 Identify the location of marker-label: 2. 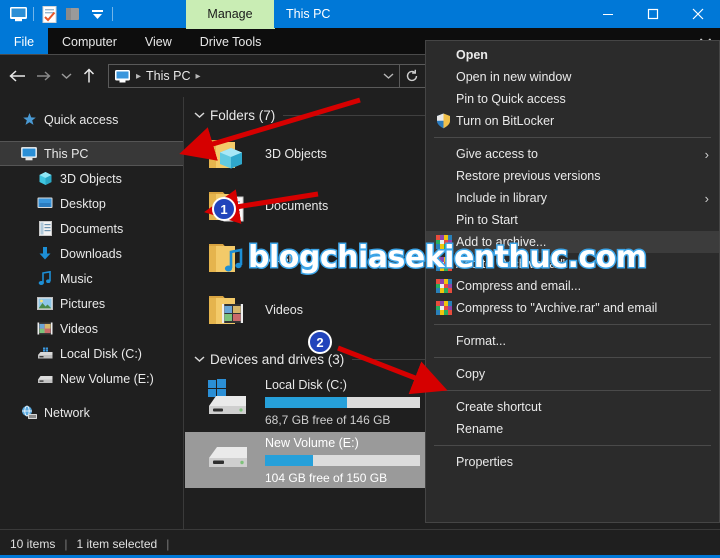
(320, 342).